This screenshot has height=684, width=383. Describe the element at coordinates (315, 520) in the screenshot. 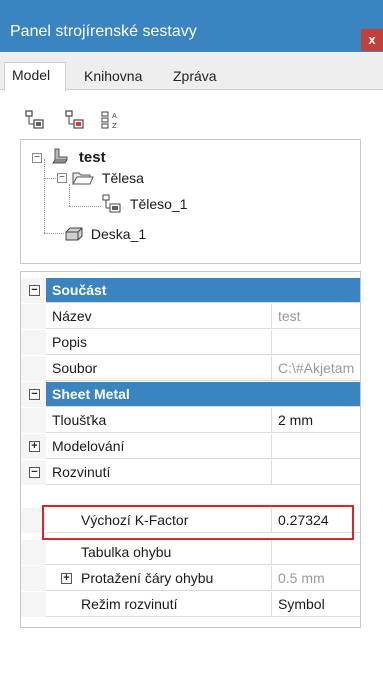

I see `property-value: 0.27324` at that location.